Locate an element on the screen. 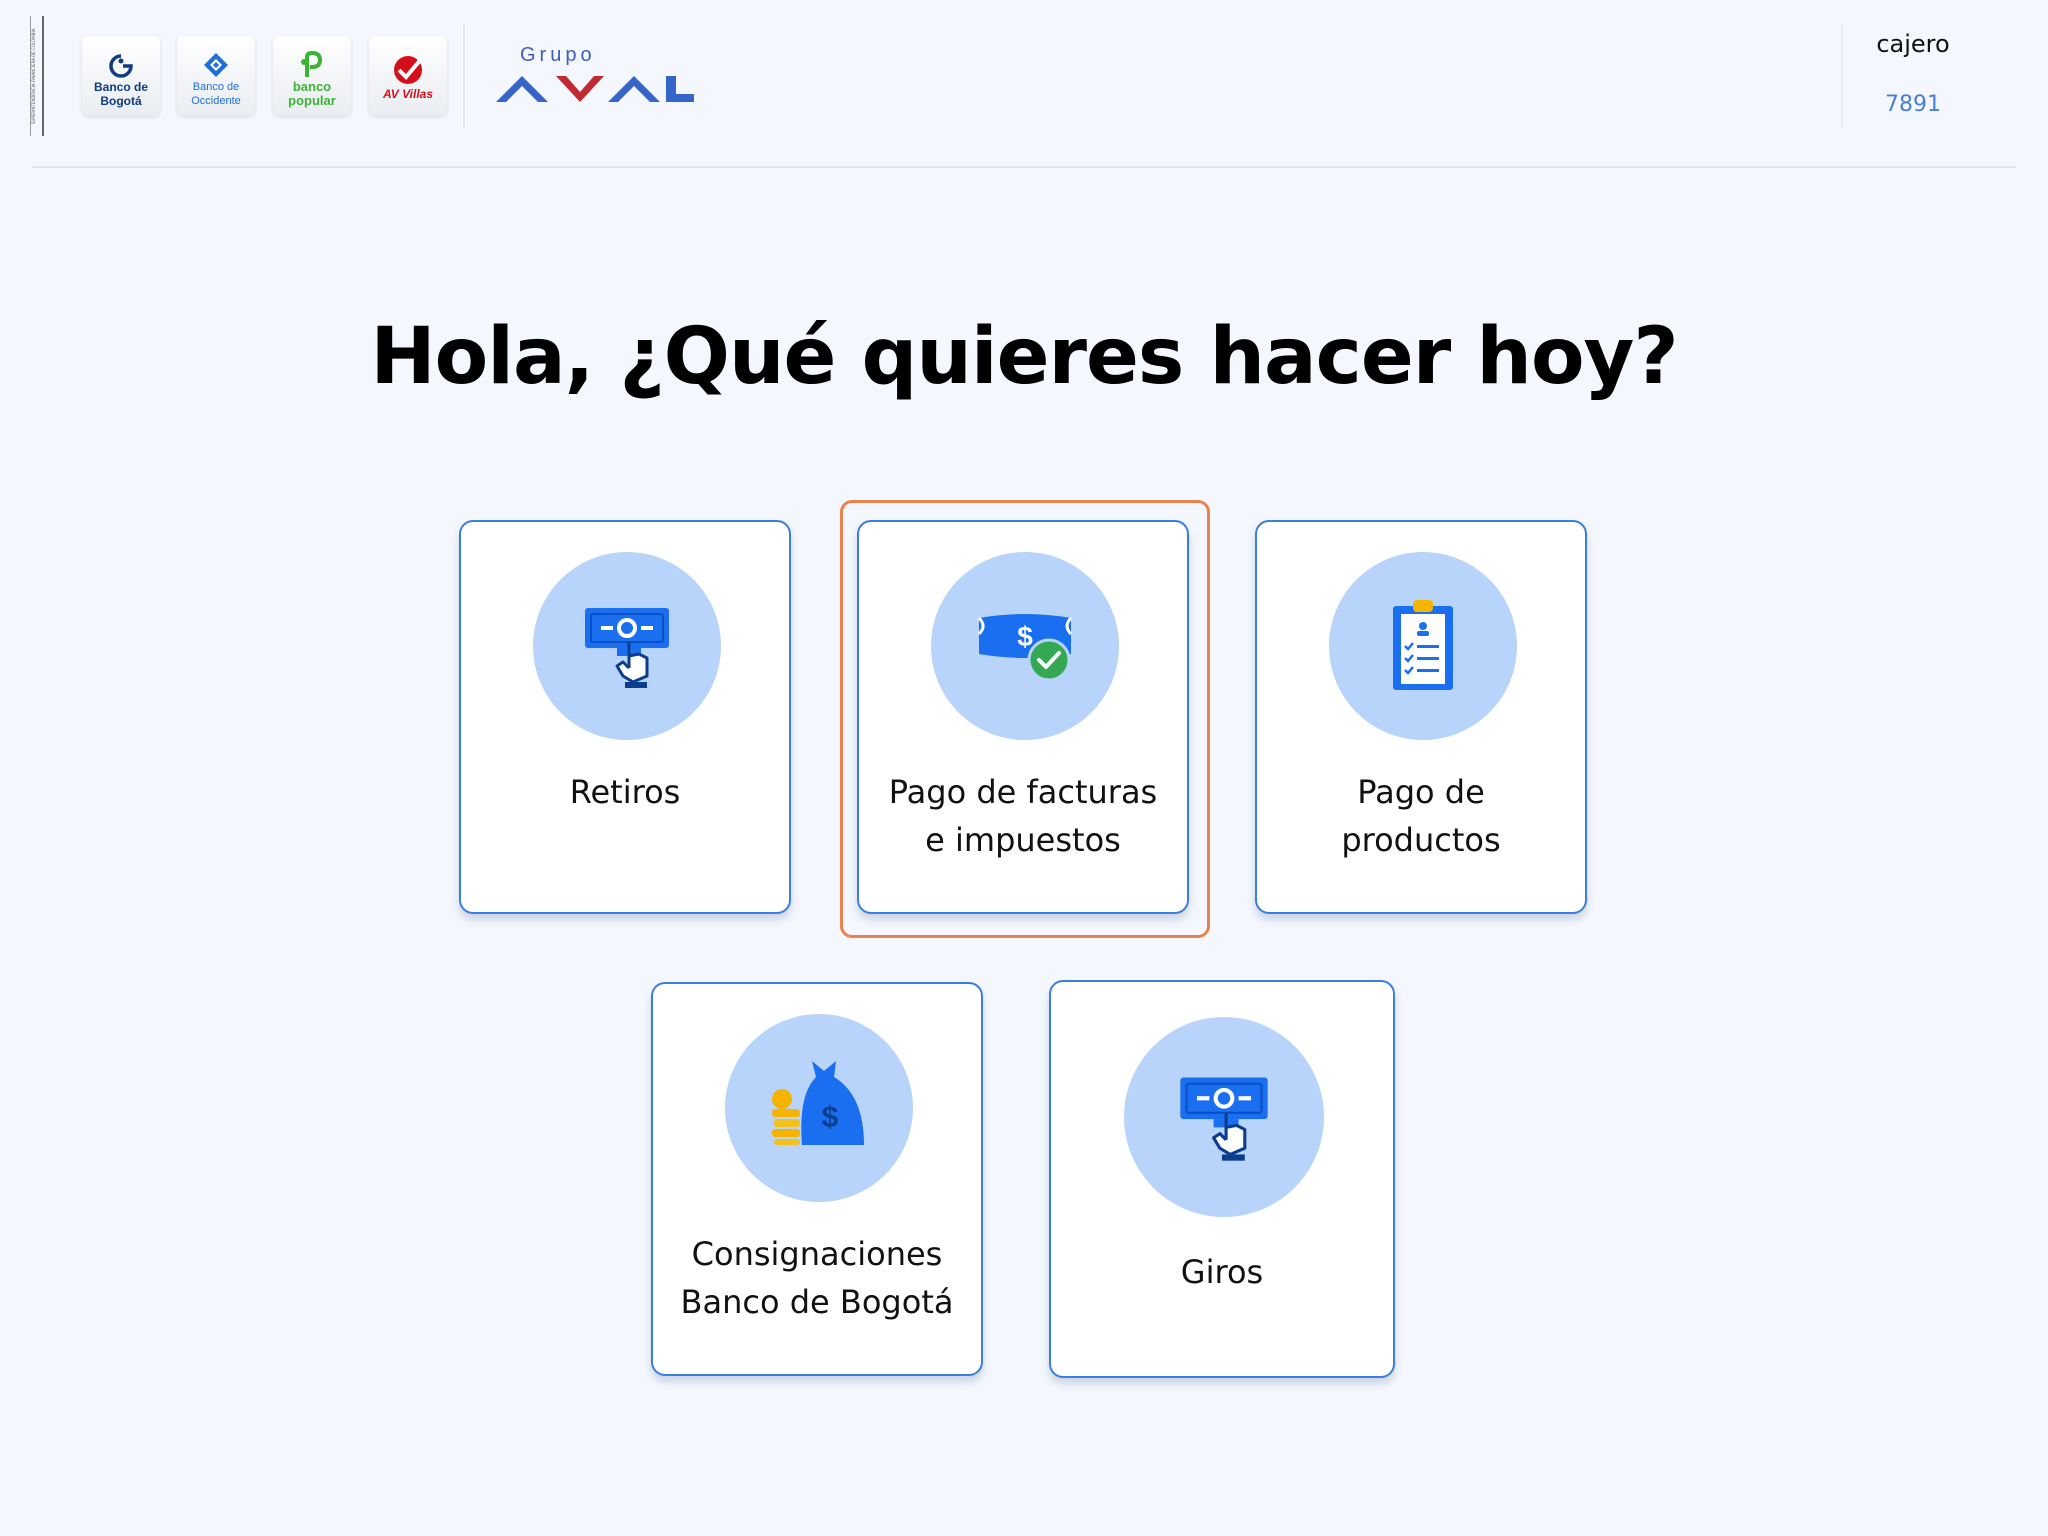 The width and height of the screenshot is (2048, 1536). option-label-line1: Consignaciones is located at coordinates (817, 1254).